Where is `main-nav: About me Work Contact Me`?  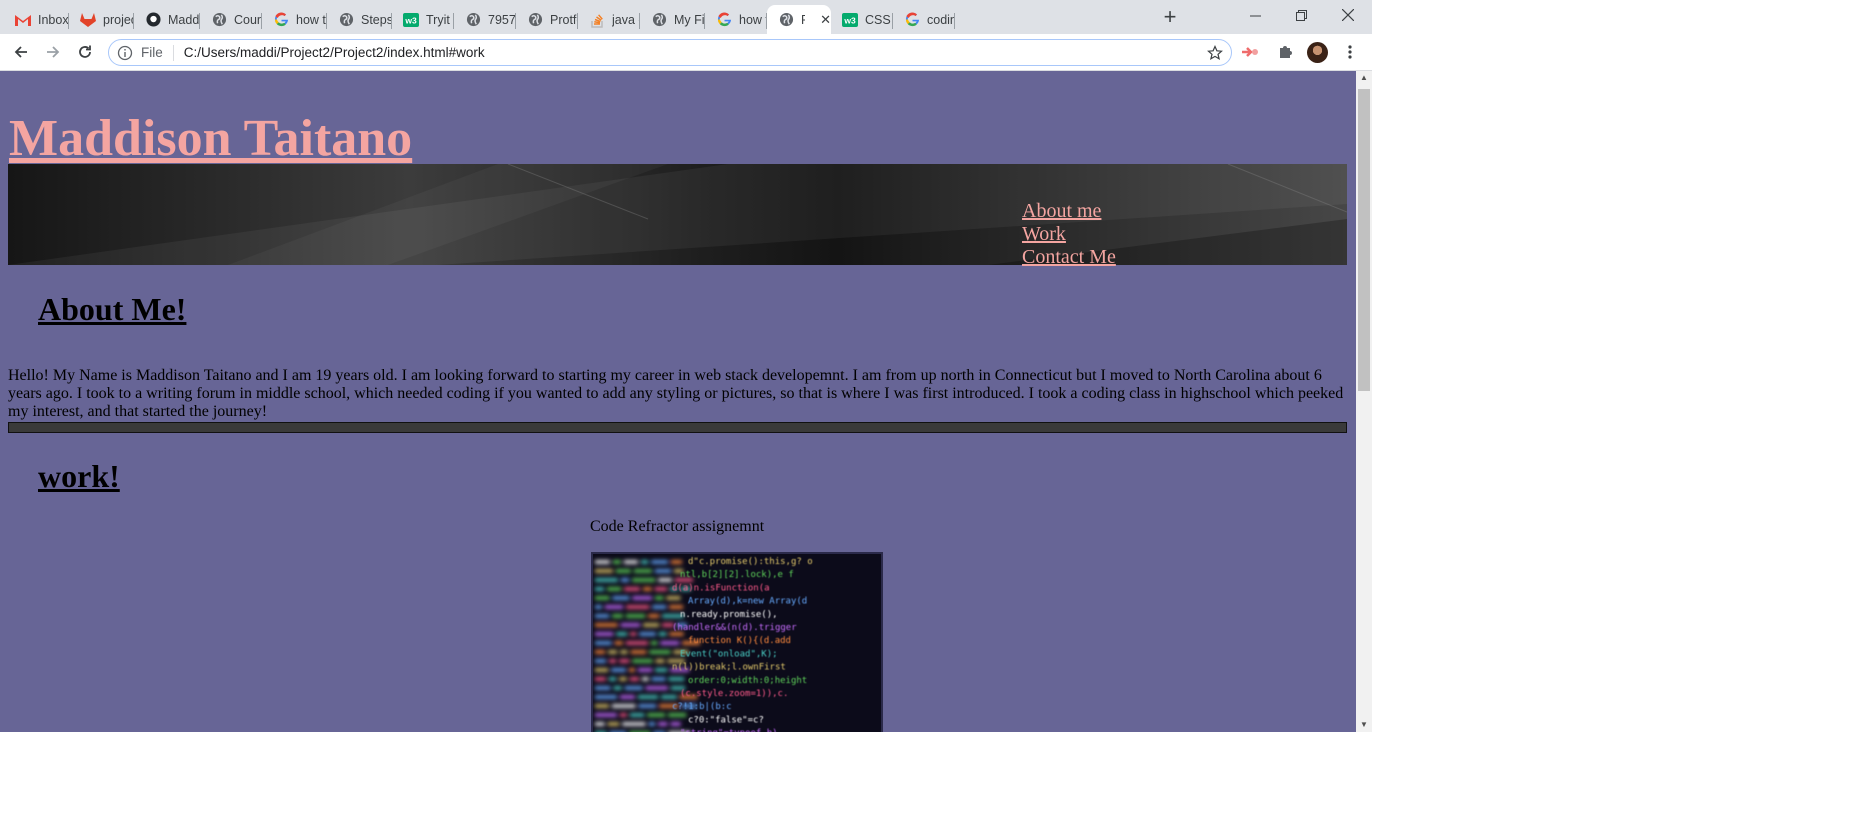
main-nav: About me Work Contact Me is located at coordinates (1069, 234).